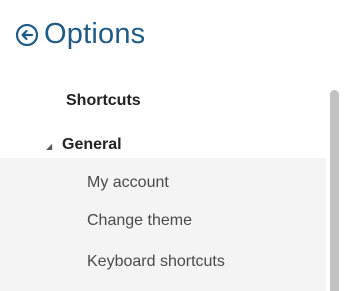 The width and height of the screenshot is (348, 291). I want to click on circle-arrow-left-icon, so click(27, 35).